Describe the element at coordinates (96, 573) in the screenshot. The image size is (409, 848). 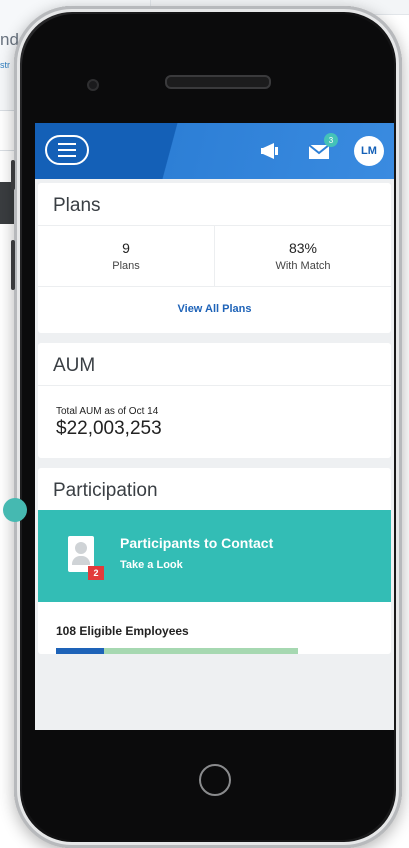
I see `contact-count-badge: 2` at that location.